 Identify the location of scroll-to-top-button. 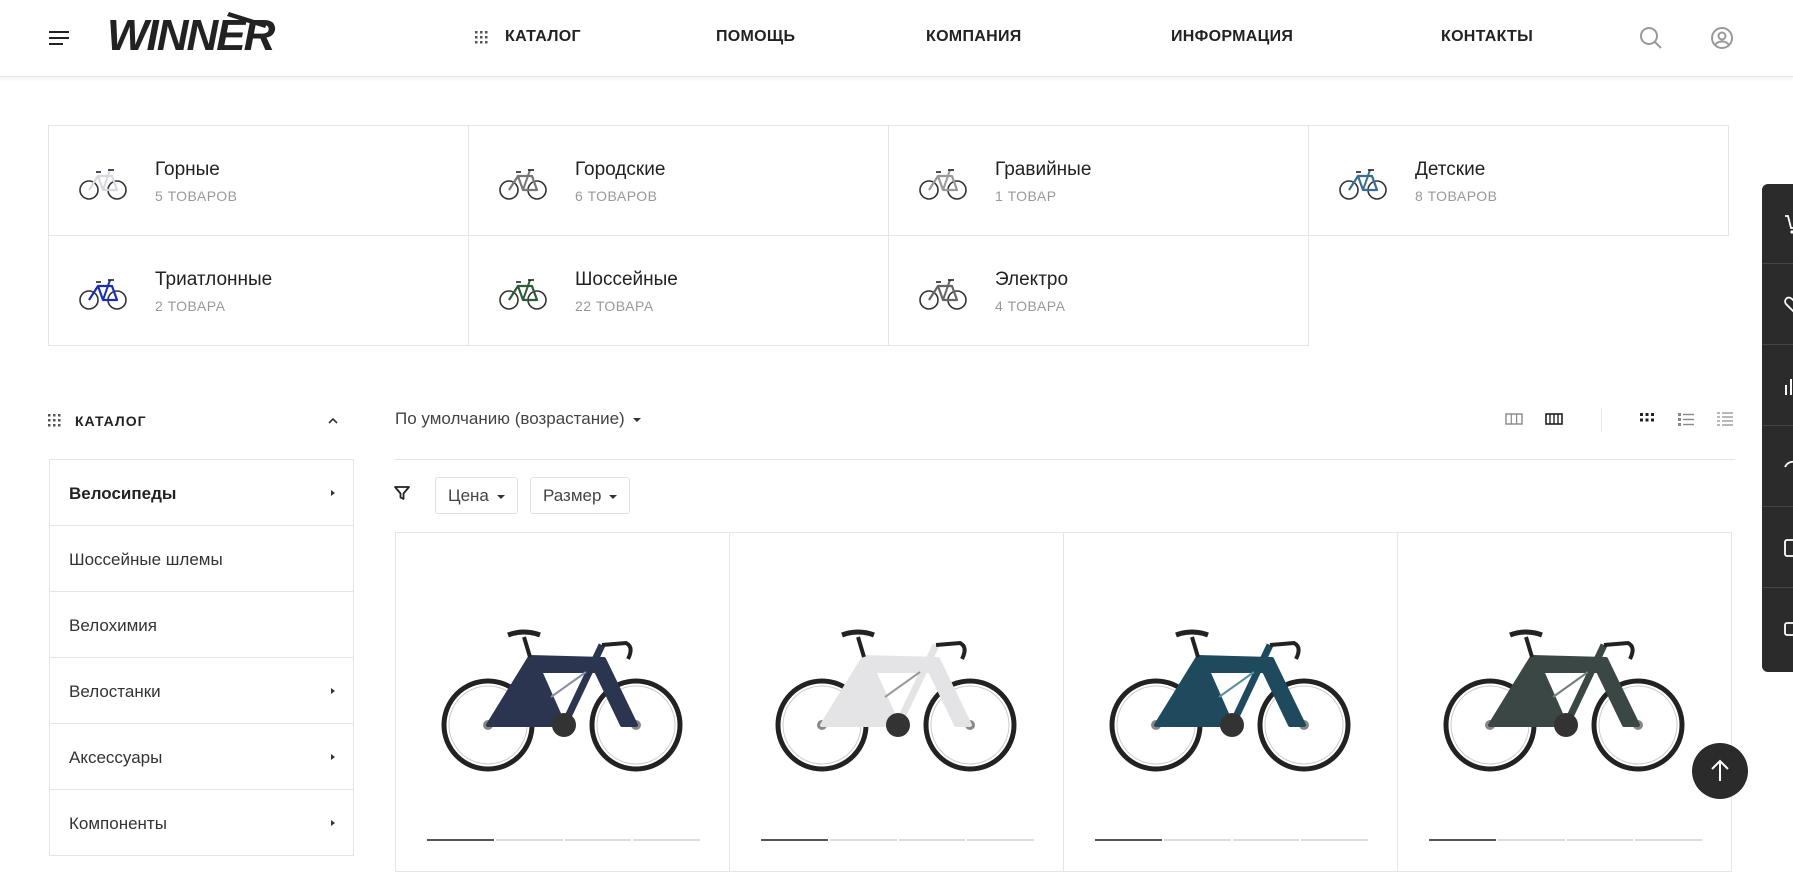
(1720, 771).